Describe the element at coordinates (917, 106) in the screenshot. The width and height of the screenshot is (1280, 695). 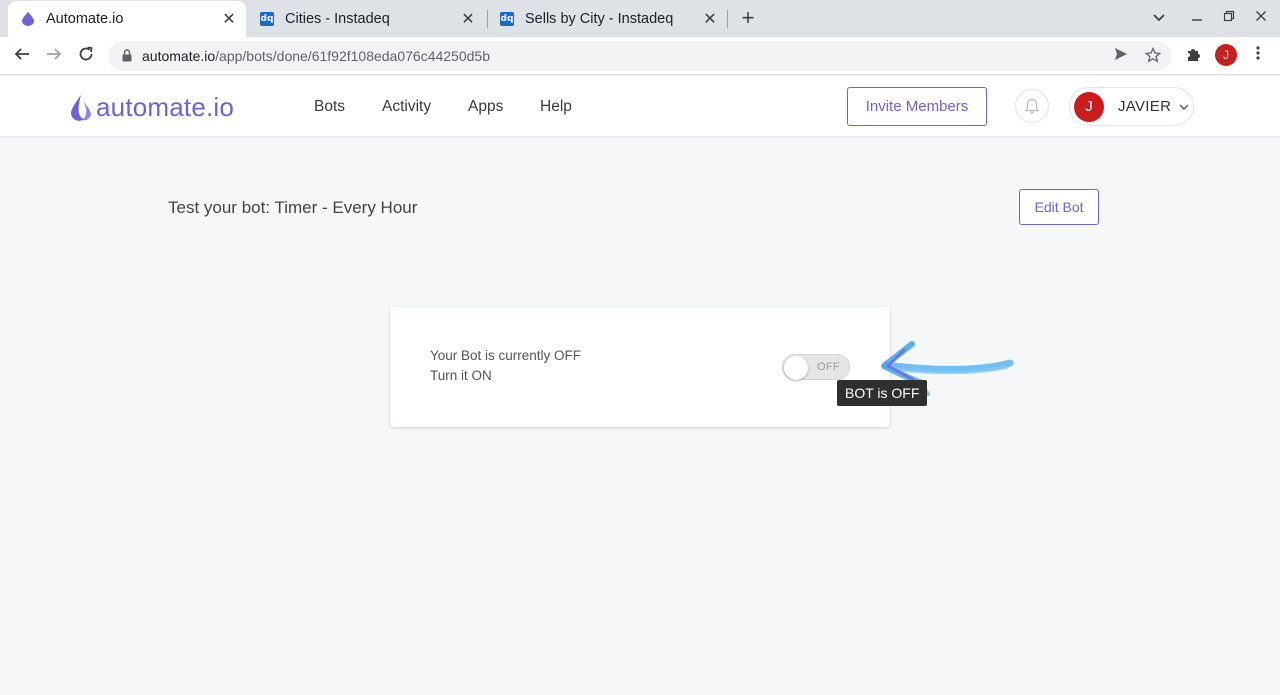
I see `invite-members-button: Invite Members` at that location.